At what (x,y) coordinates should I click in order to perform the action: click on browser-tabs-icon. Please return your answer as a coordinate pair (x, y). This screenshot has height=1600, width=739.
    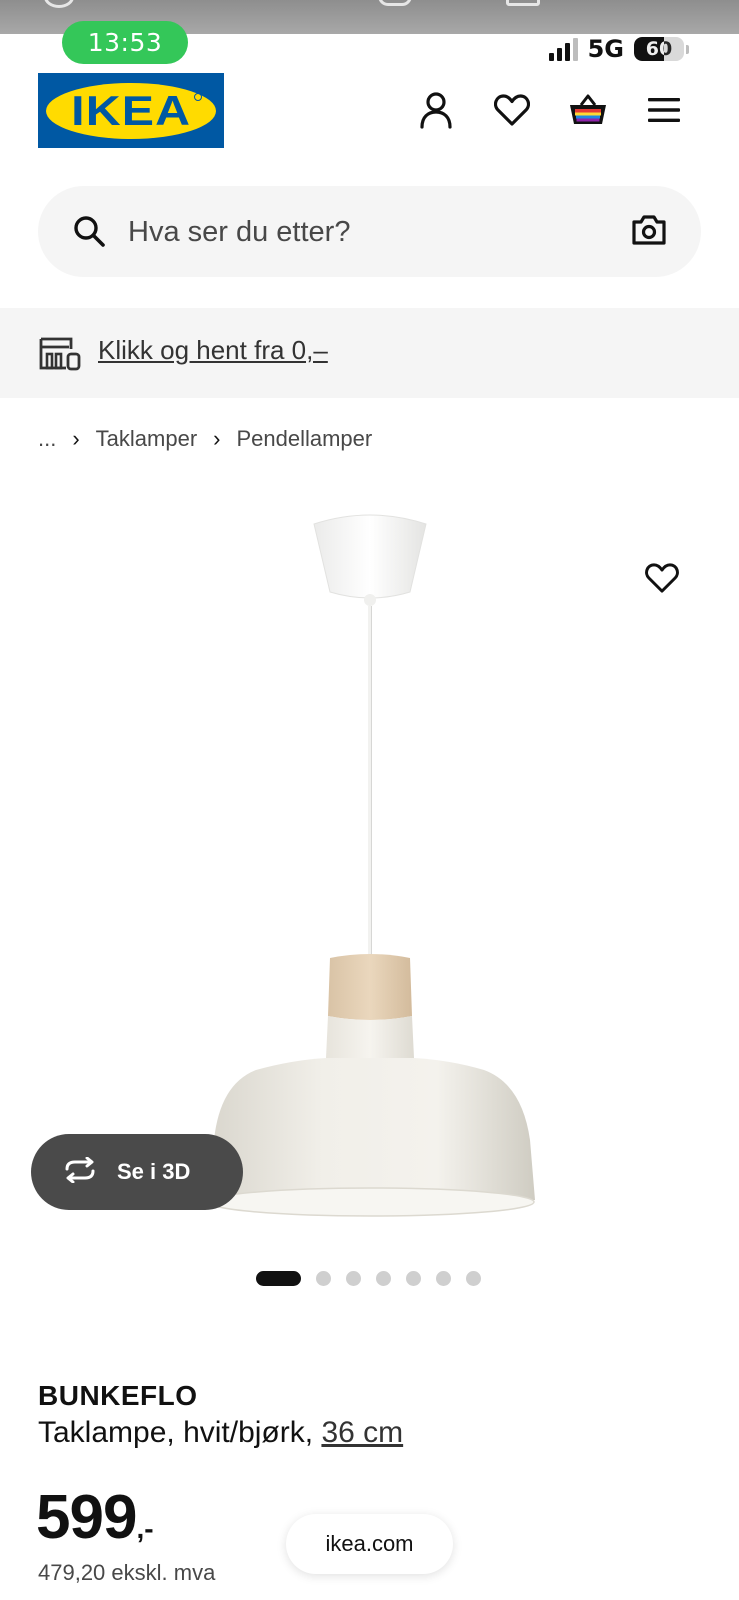
    Looking at the image, I should click on (395, 3).